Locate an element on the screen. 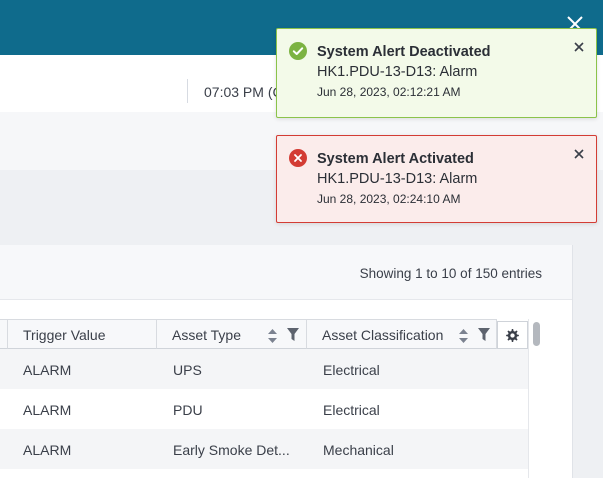  table-row: ALARM UPS Electrical is located at coordinates (264, 369).